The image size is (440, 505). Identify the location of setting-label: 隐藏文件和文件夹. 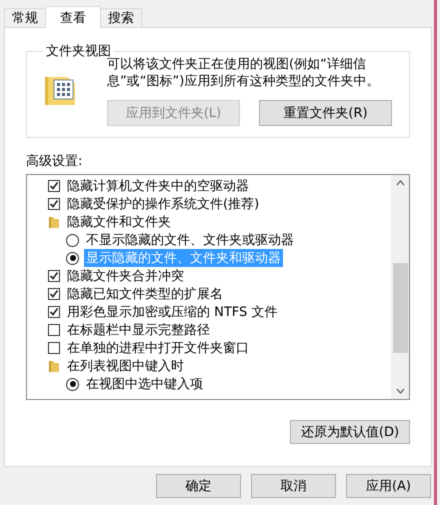
(119, 222).